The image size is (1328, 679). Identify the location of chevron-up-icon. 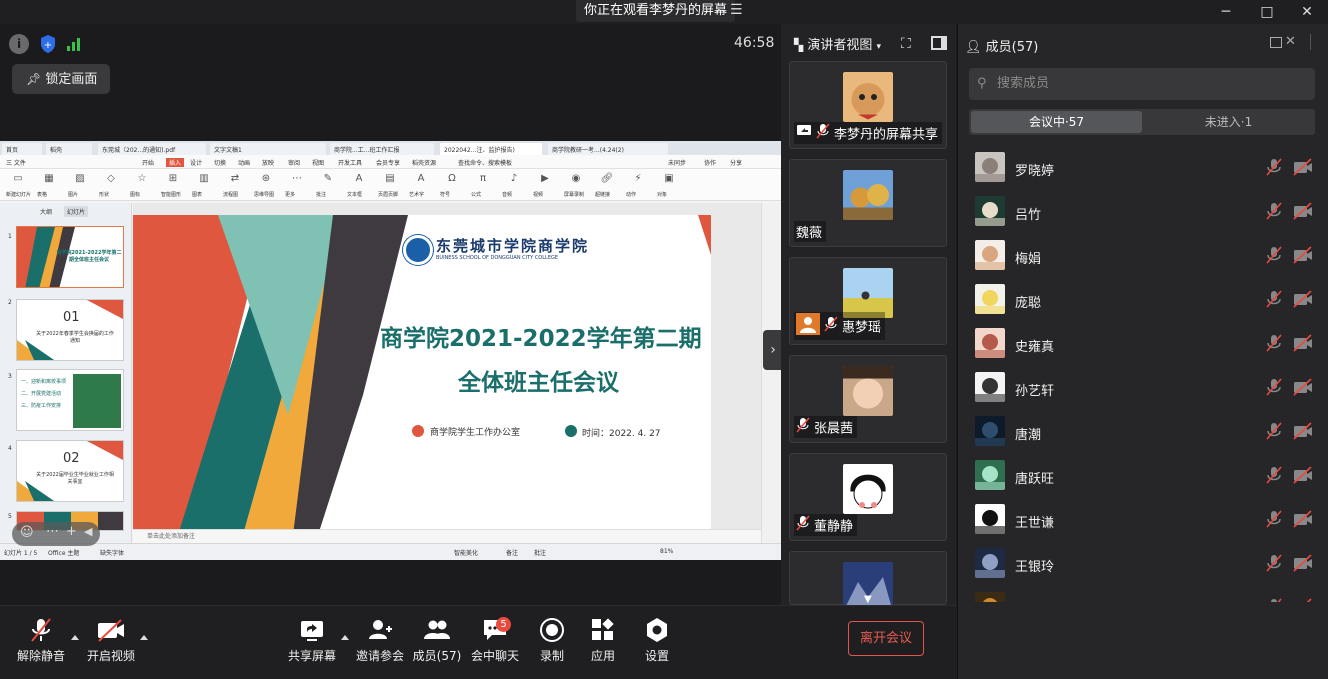
(144, 637).